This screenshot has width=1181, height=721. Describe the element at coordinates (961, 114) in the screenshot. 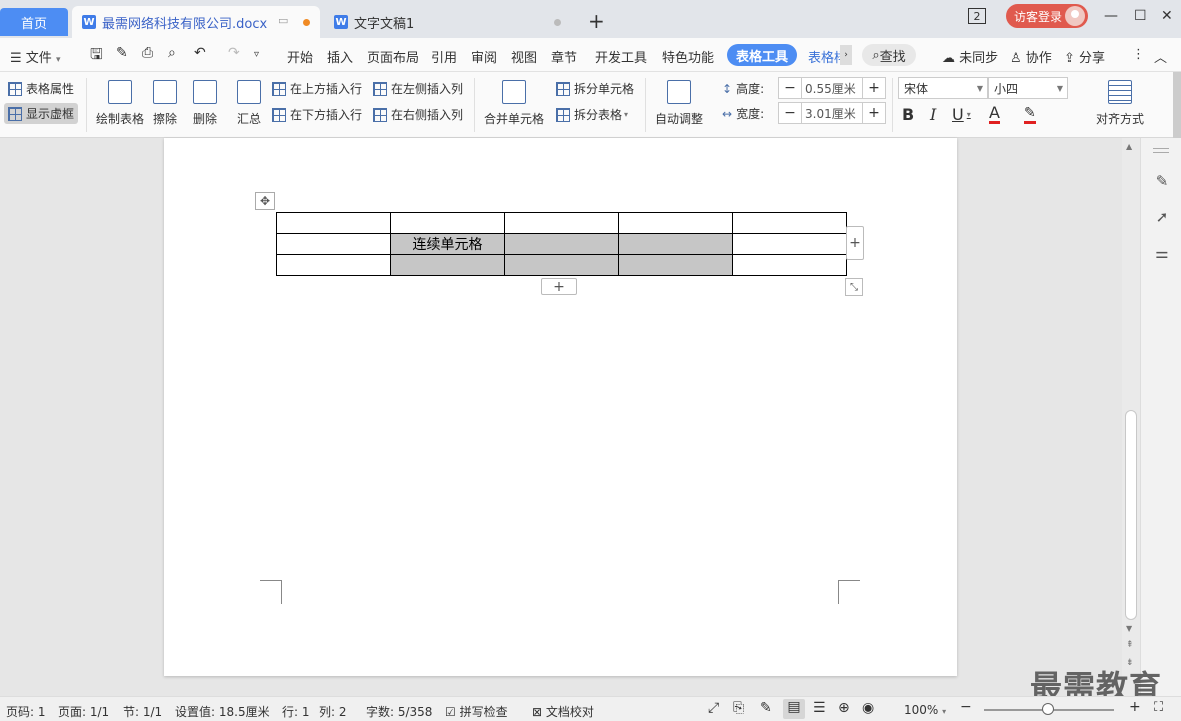

I see `underline-button: U ▾` at that location.